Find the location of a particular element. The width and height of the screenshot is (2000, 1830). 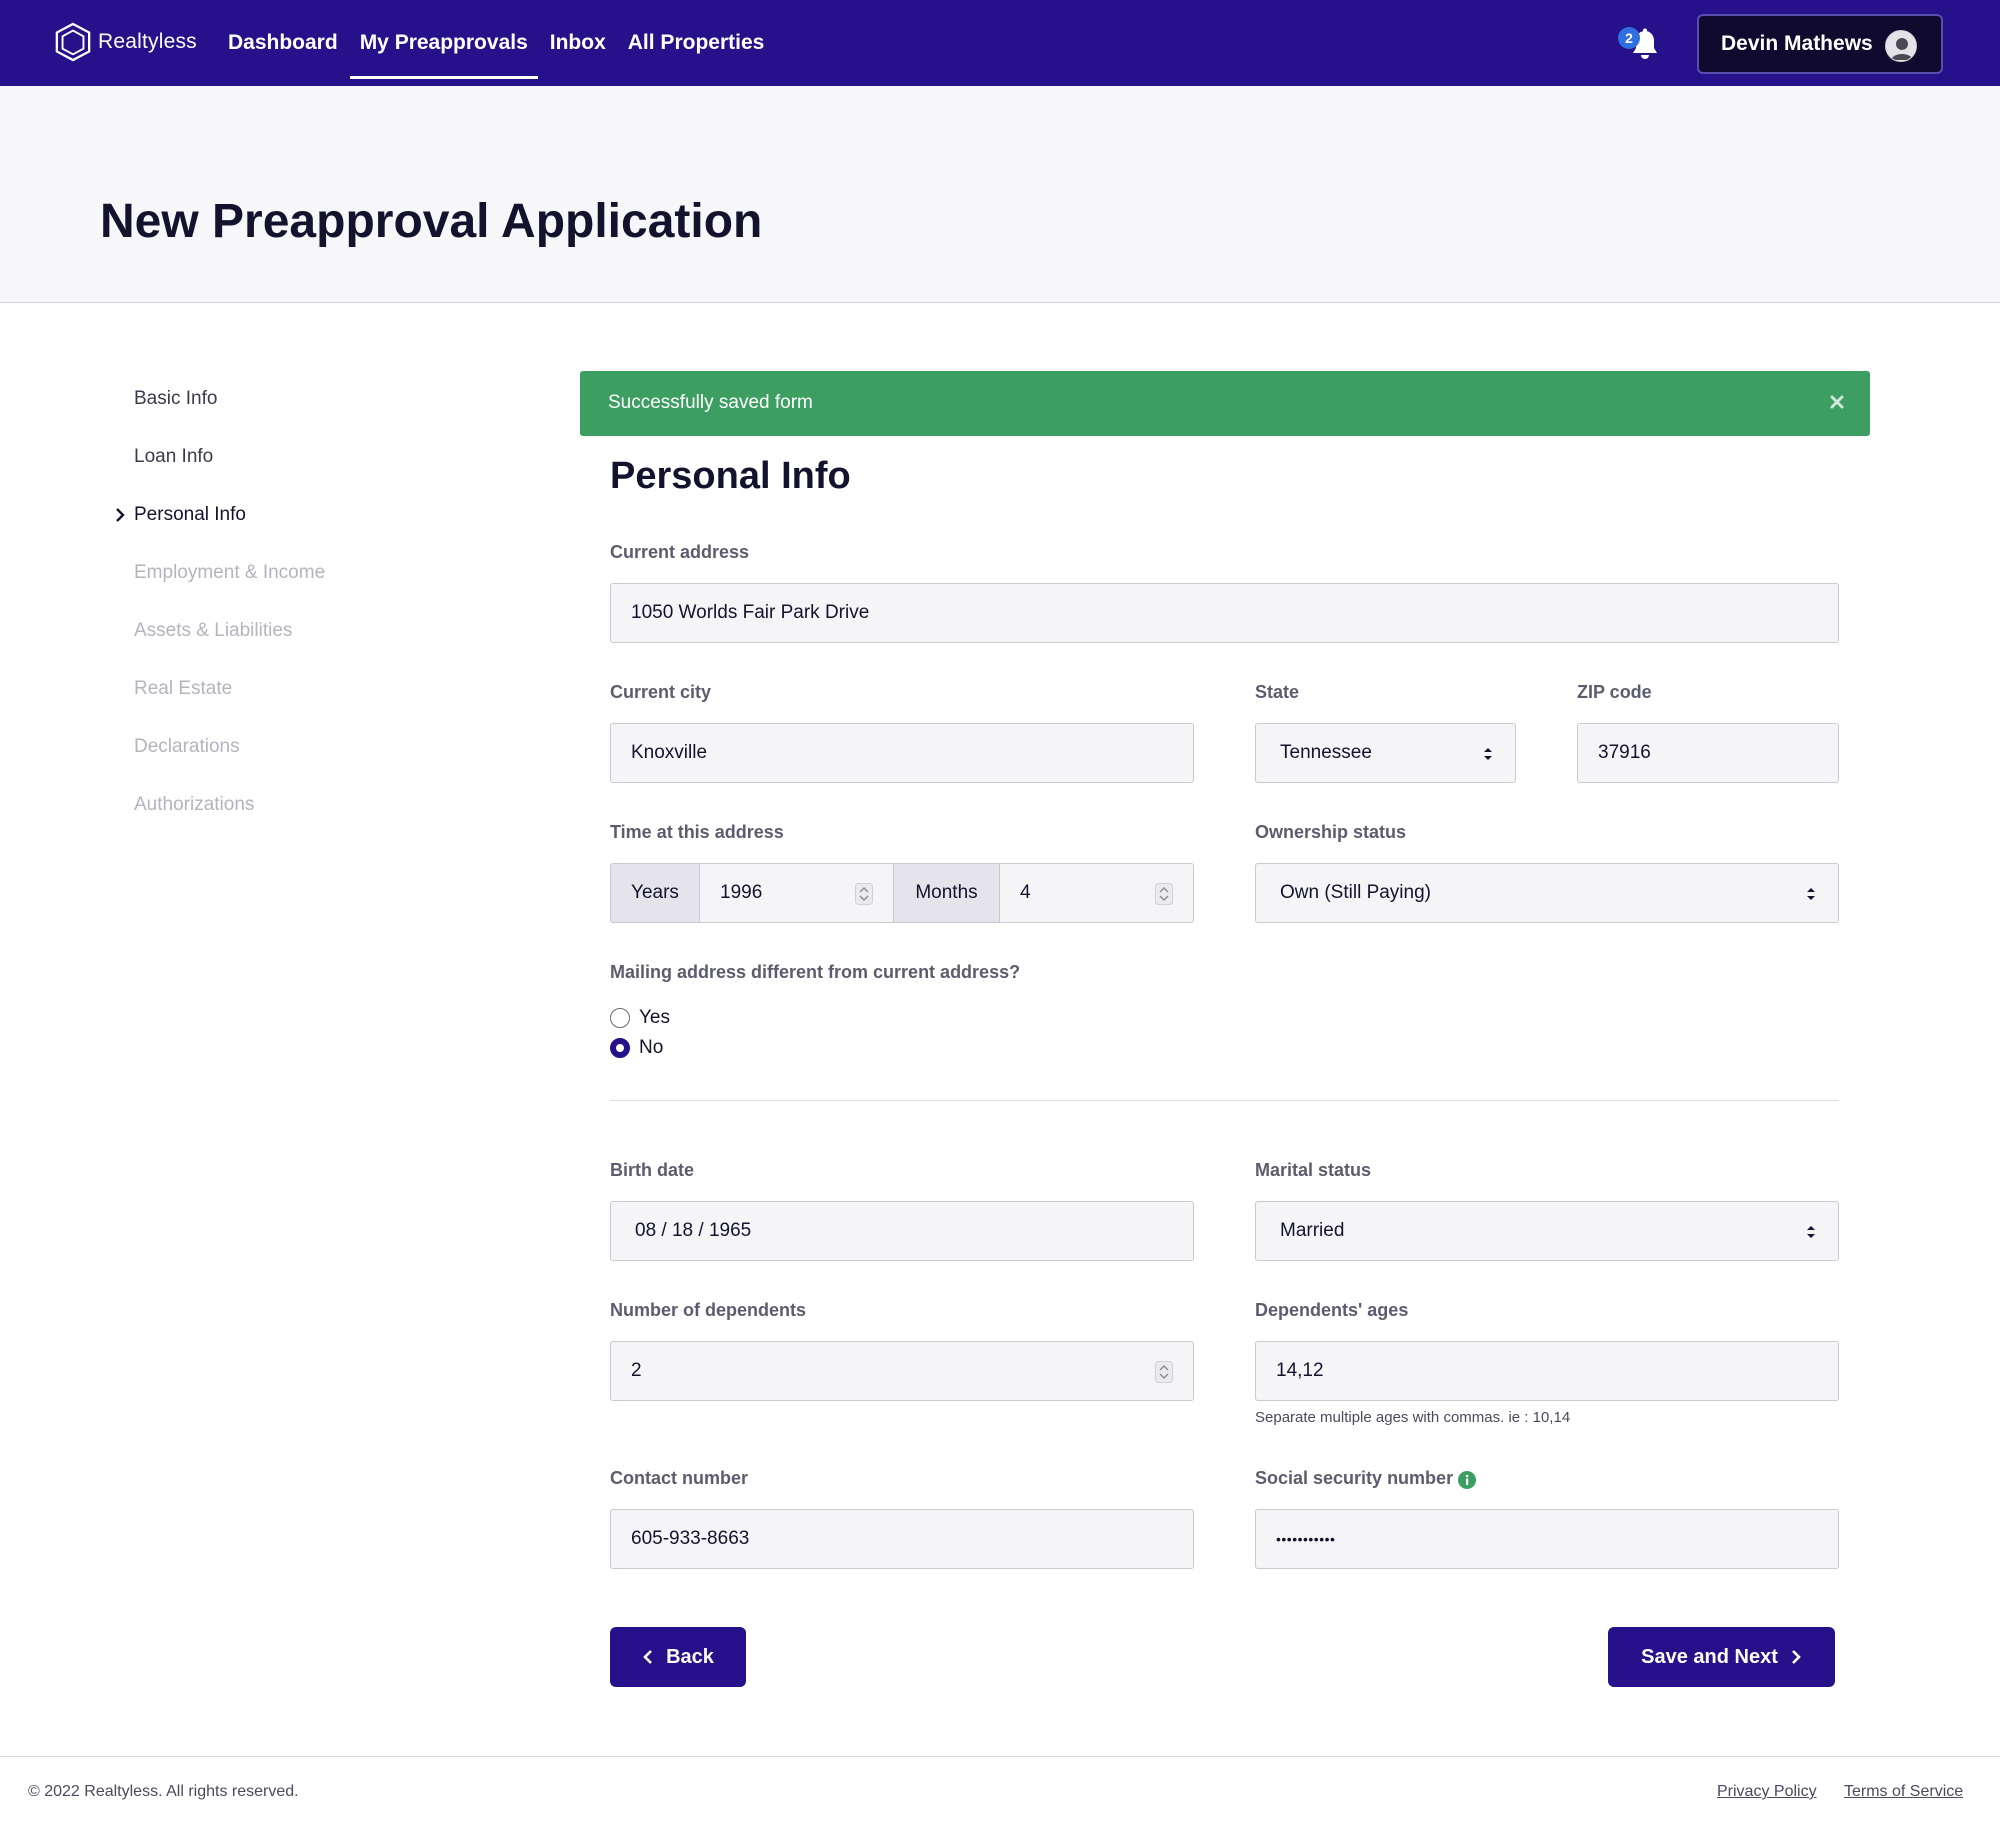

contact-number-input: 605-933-8663 is located at coordinates (902, 1539).